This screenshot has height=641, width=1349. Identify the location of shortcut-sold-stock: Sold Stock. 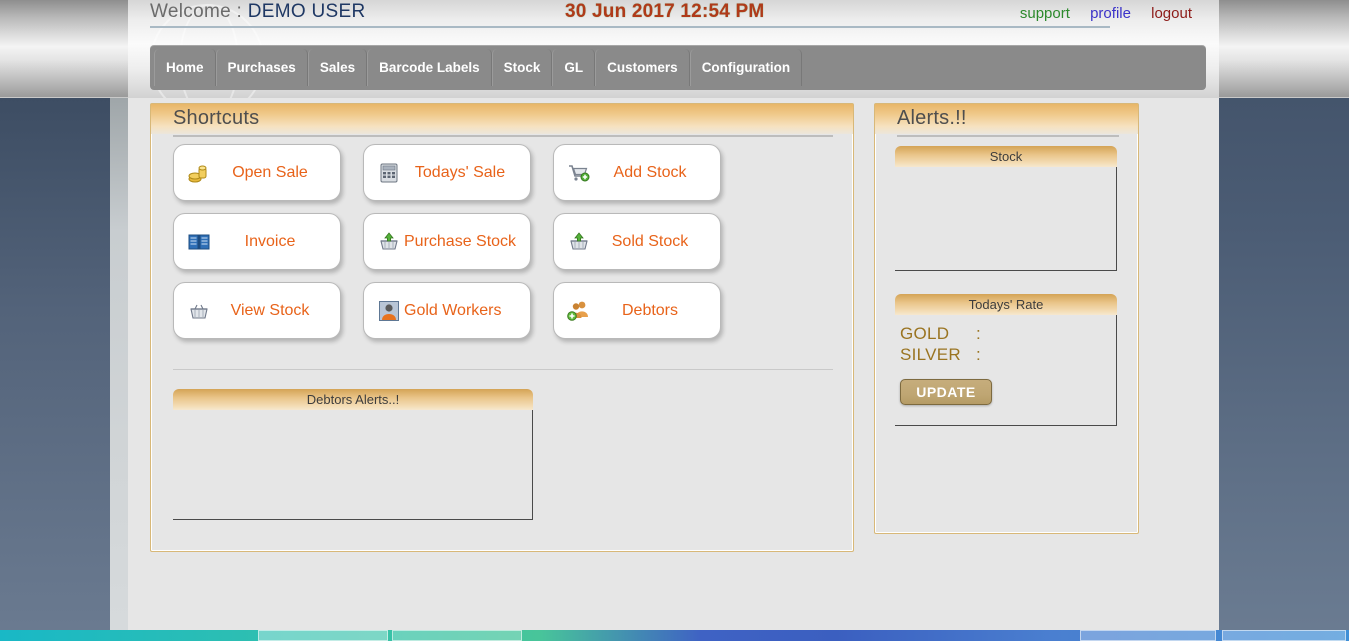
(637, 241).